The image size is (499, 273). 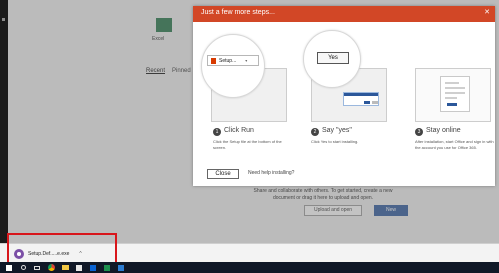 I want to click on download-item: Setup.Def.....e.exe ^, so click(x=48, y=253).